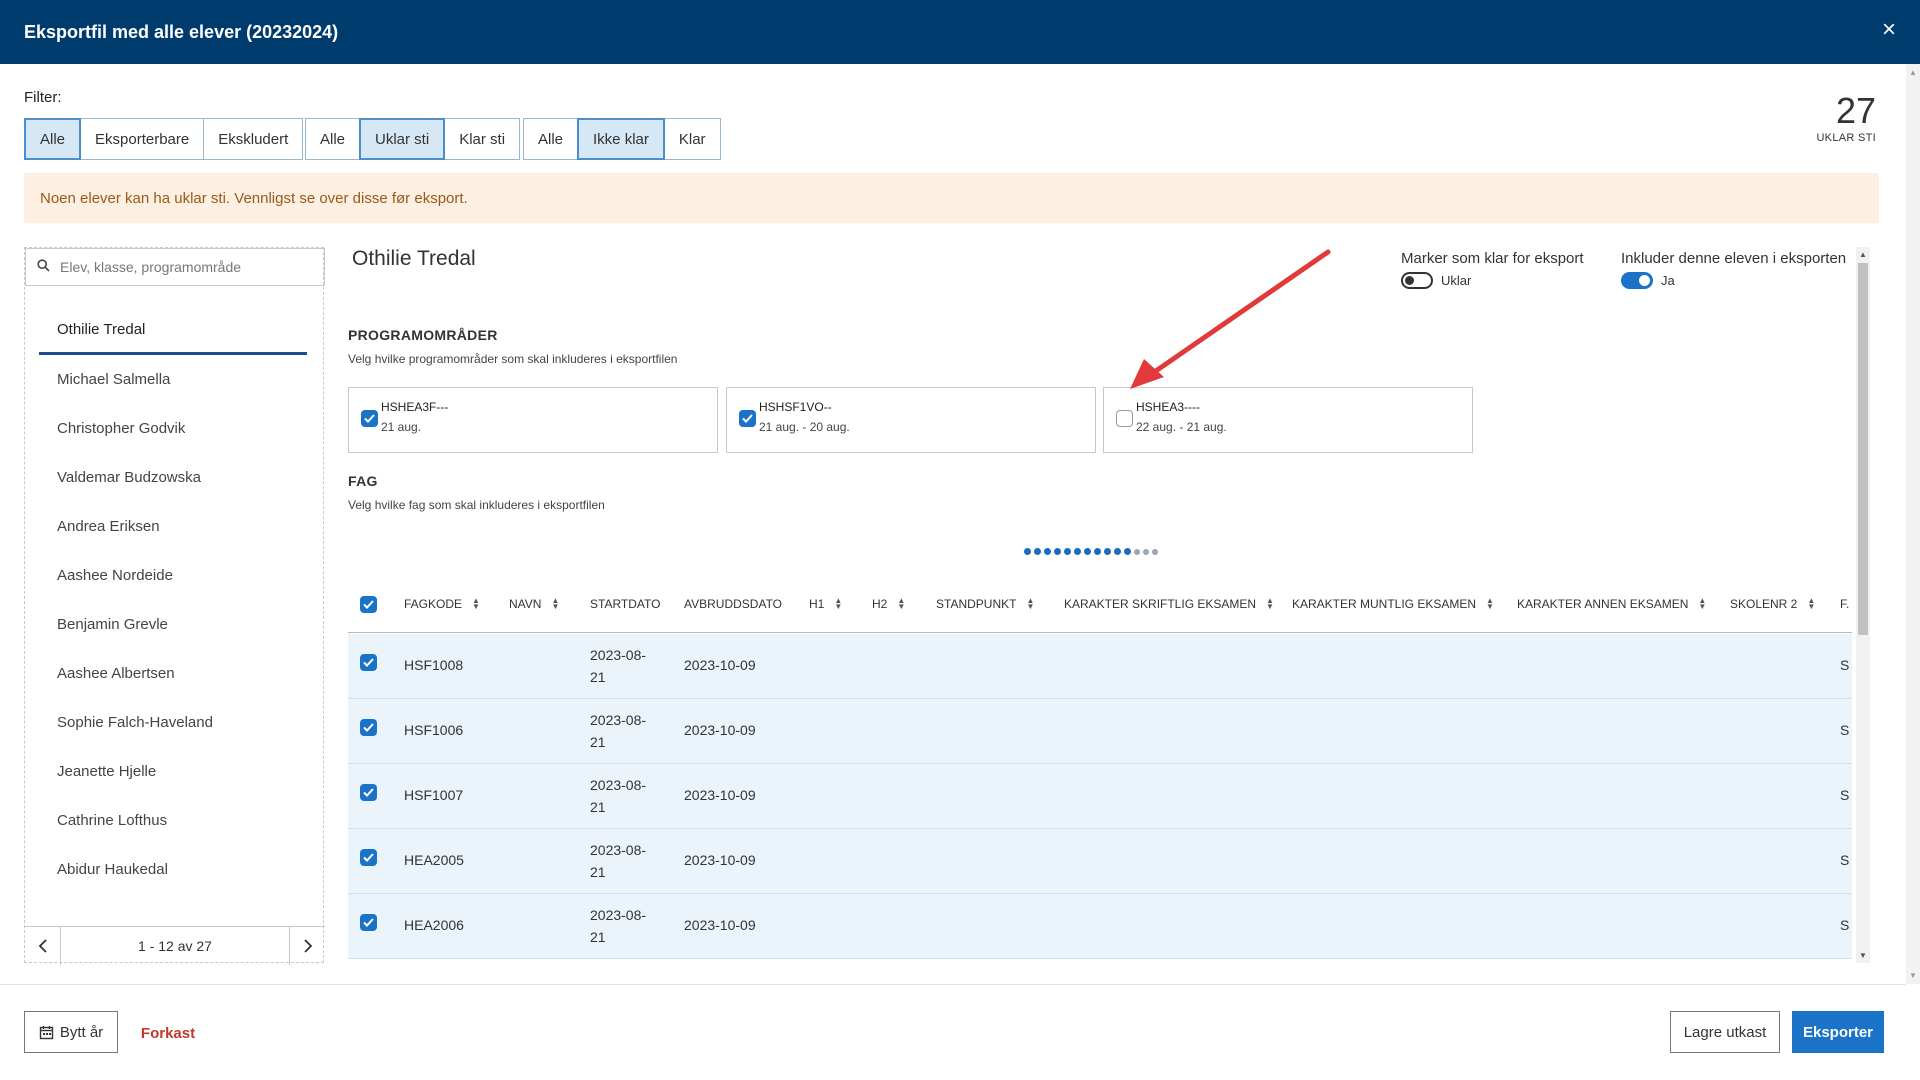 The width and height of the screenshot is (1920, 1080). What do you see at coordinates (402, 139) in the screenshot?
I see `filter-path-unclear: Uklar sti` at bounding box center [402, 139].